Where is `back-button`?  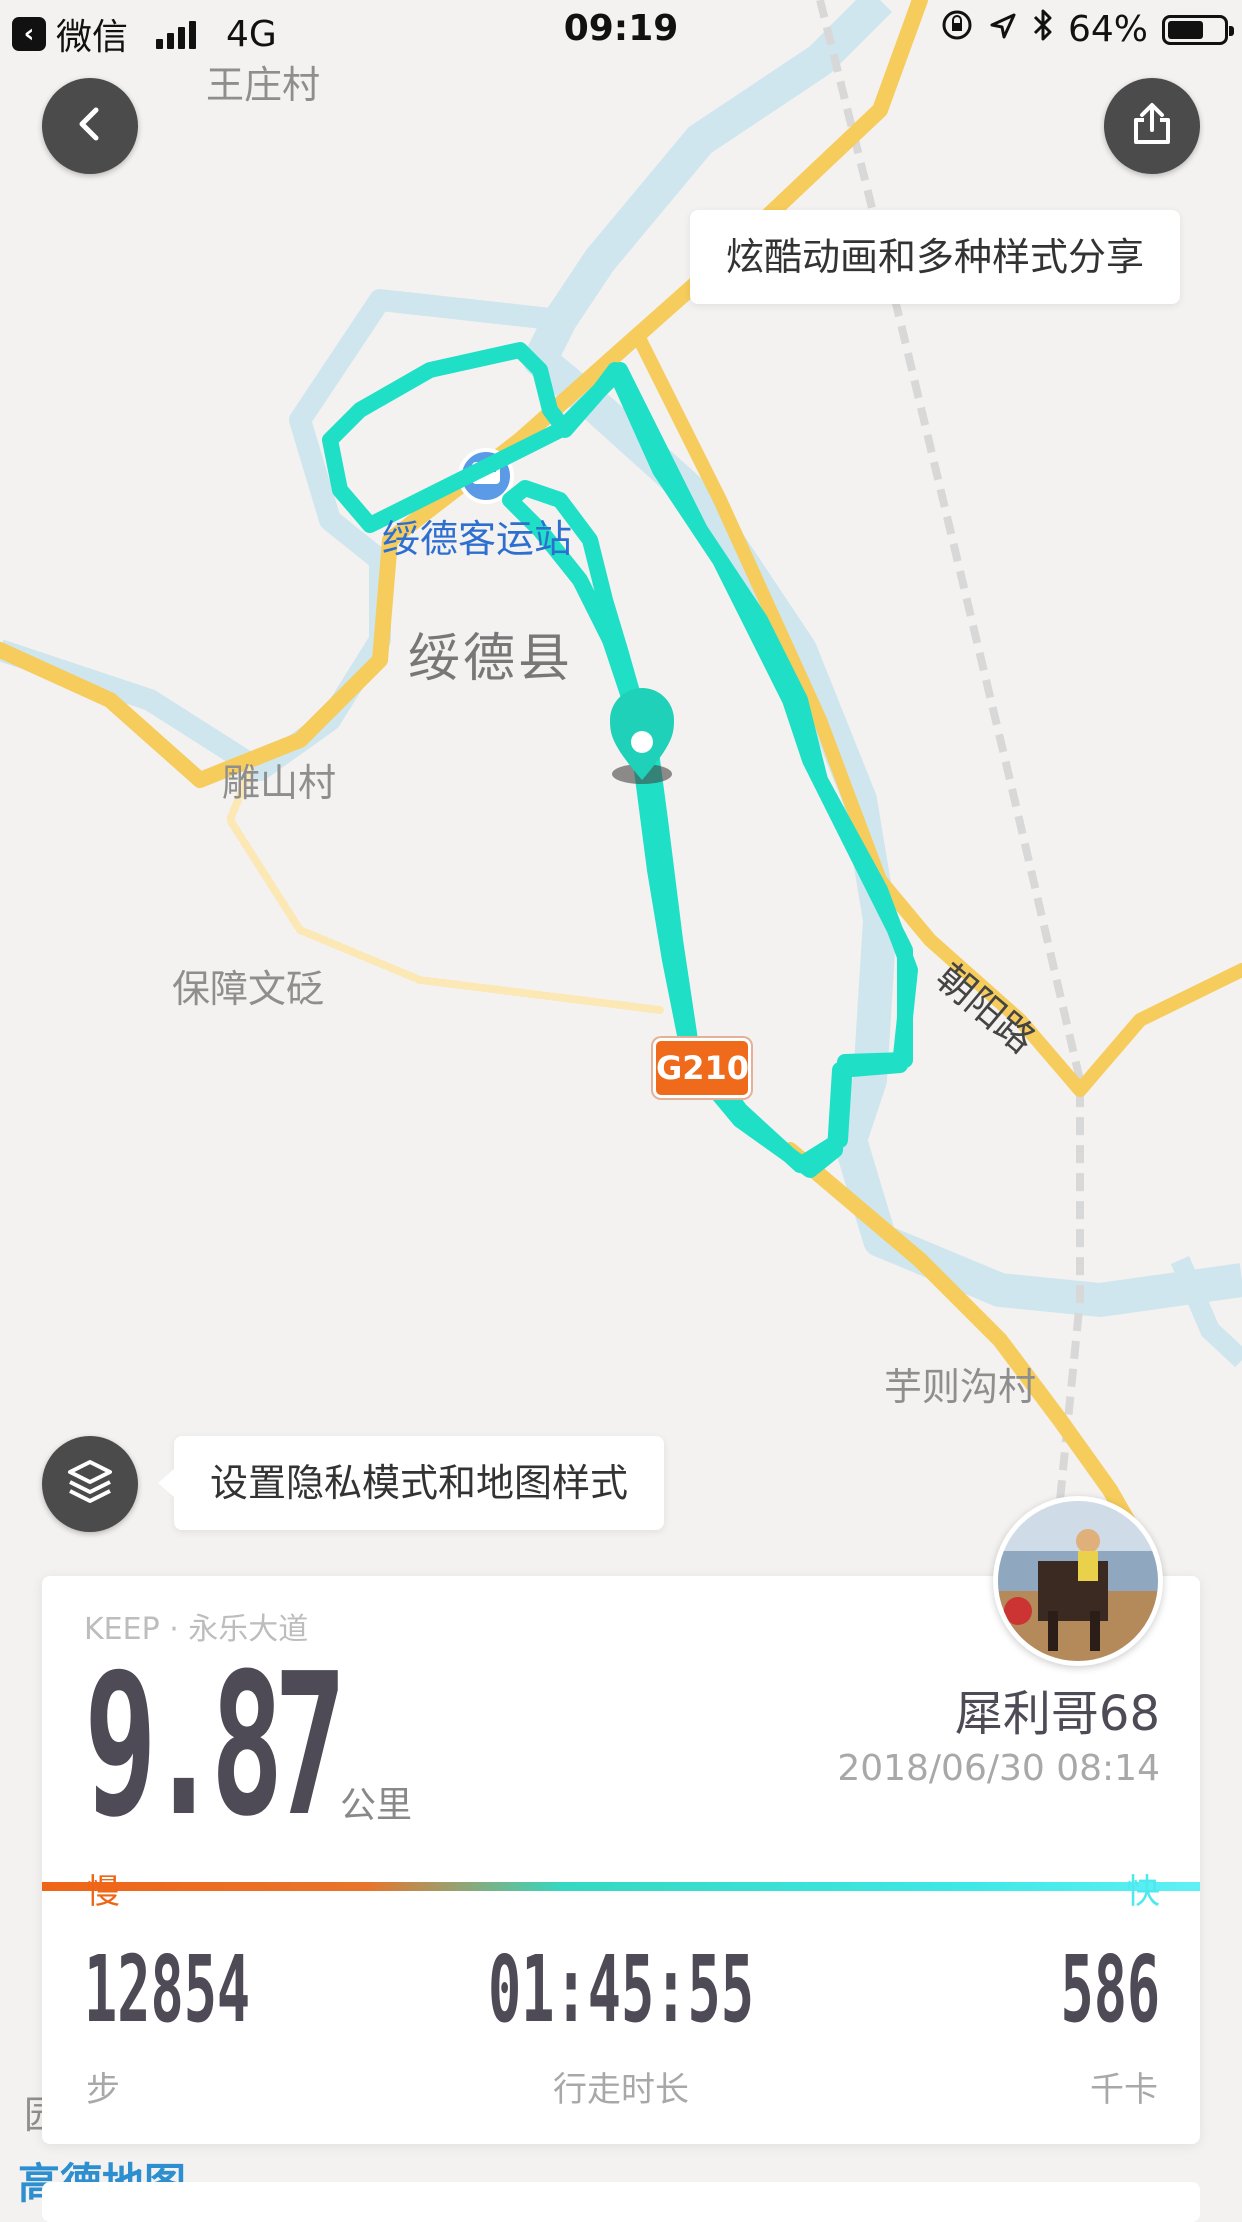
back-button is located at coordinates (90, 126).